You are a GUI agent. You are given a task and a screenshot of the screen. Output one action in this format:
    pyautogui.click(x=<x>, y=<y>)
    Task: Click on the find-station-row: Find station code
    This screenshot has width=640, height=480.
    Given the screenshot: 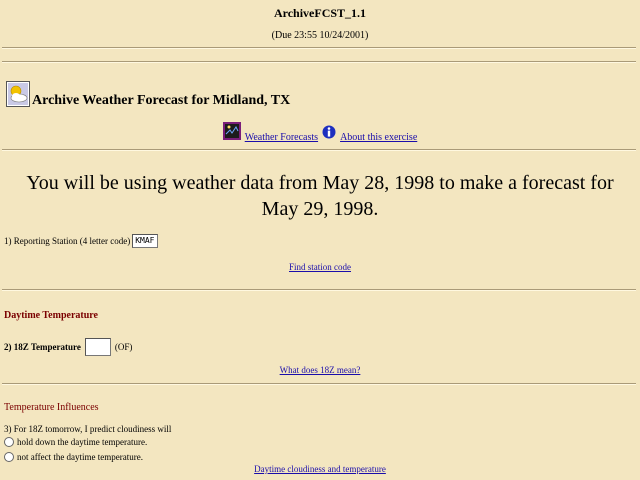 What is the action you would take?
    pyautogui.click(x=320, y=267)
    